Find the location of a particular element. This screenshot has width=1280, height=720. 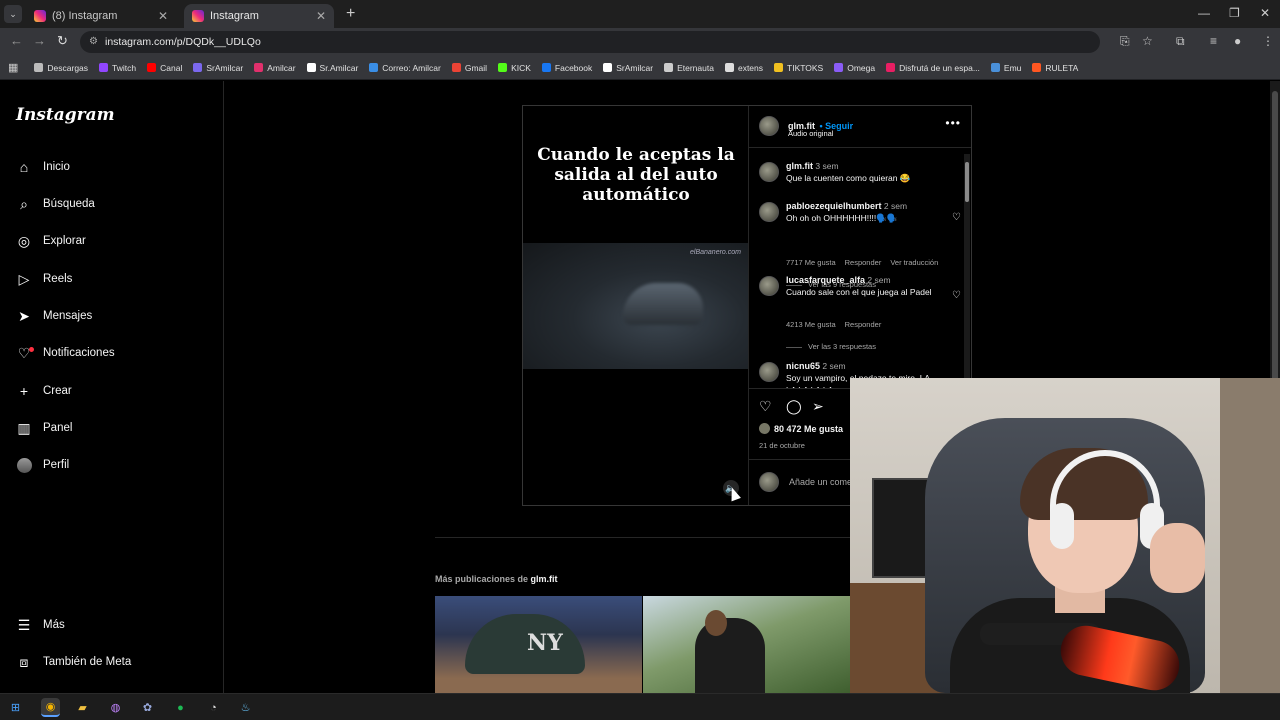

bookmark-item: TIKTOKS is located at coordinates (798, 68).